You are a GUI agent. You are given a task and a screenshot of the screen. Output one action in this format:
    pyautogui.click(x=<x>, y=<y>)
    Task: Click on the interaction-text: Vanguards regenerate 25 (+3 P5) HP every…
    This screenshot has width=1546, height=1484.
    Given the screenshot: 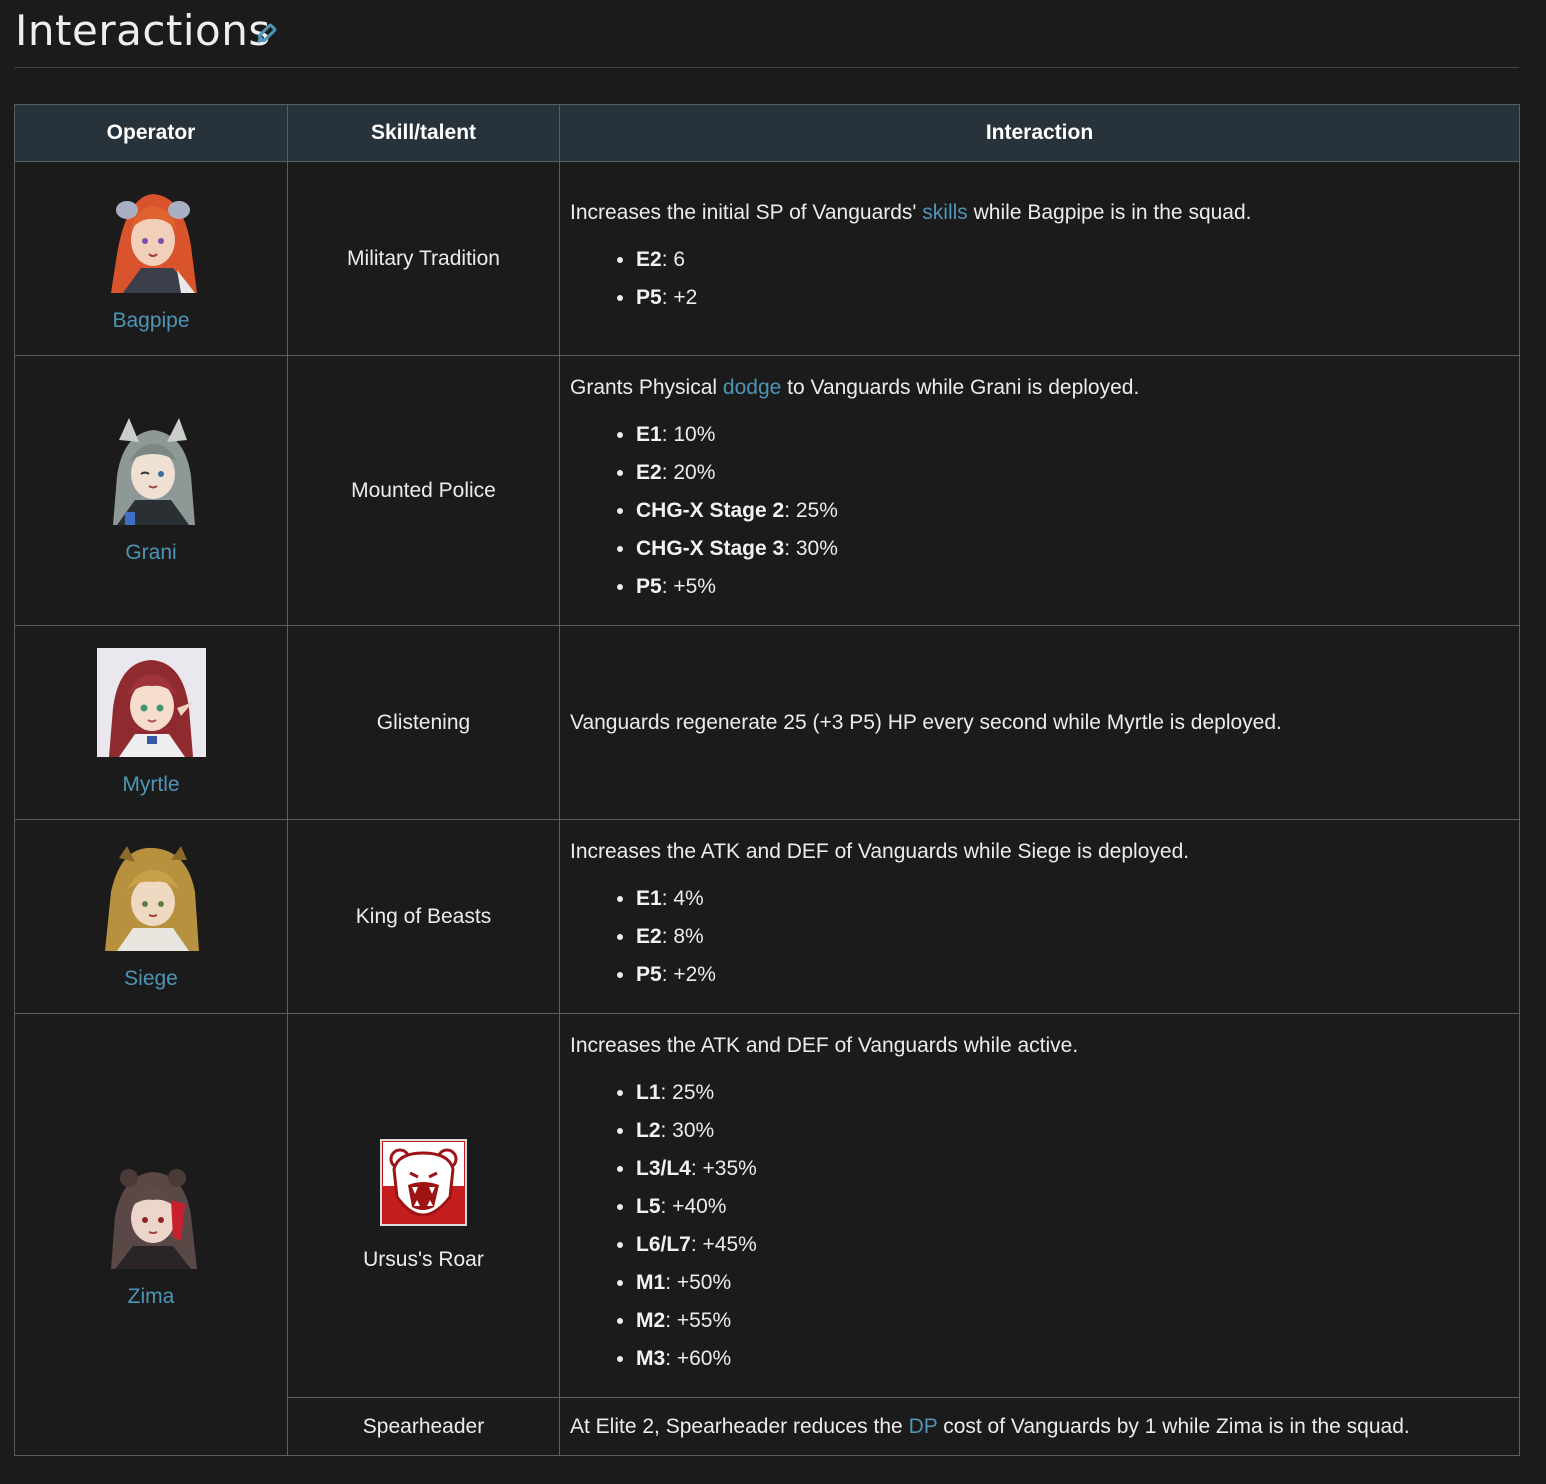 What is the action you would take?
    pyautogui.click(x=926, y=722)
    